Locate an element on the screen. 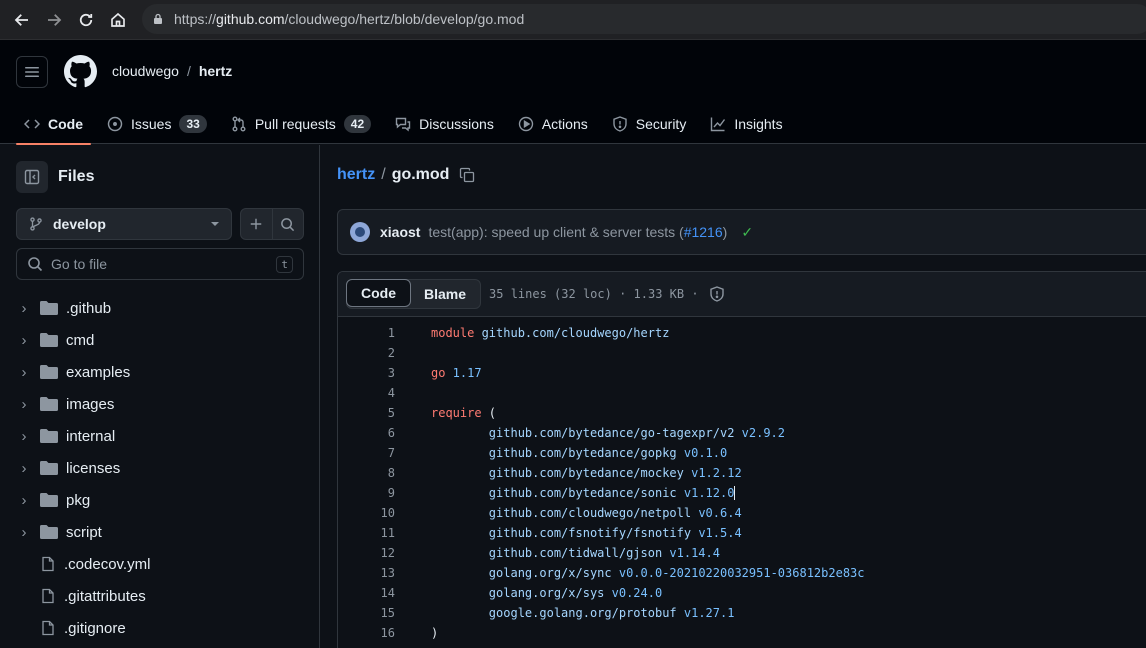 Image resolution: width=1146 pixels, height=648 pixels. tab-issues: Issues 33 is located at coordinates (157, 124).